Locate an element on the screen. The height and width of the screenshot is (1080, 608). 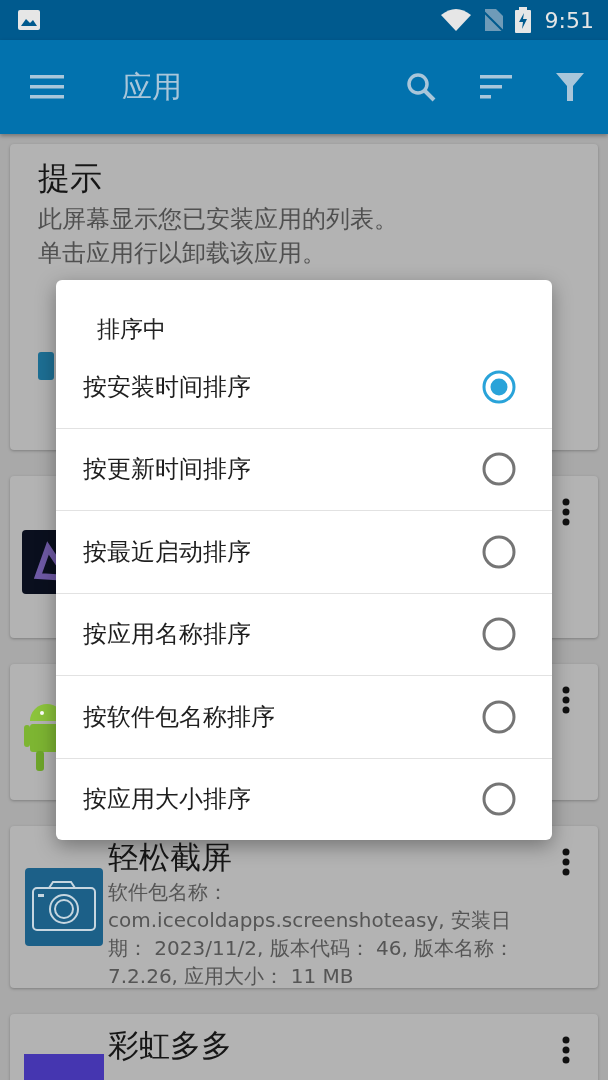
hint-text: 此屏幕显示您已安装应用的列表。 is located at coordinates (218, 219).